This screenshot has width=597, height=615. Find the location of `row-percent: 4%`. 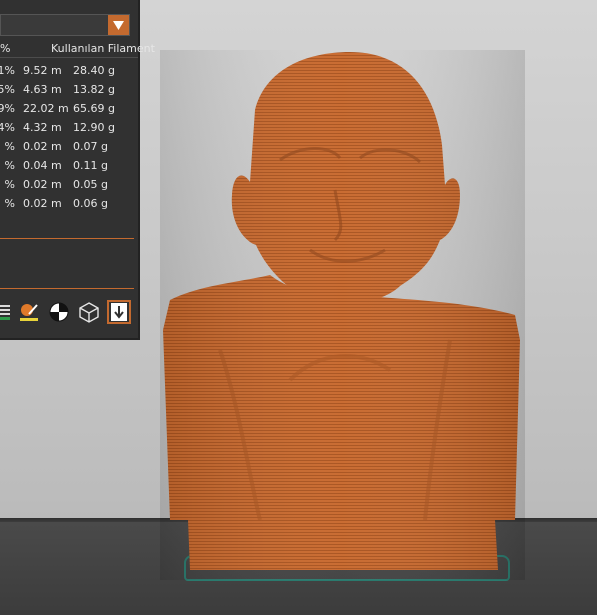

row-percent: 4% is located at coordinates (7, 127).